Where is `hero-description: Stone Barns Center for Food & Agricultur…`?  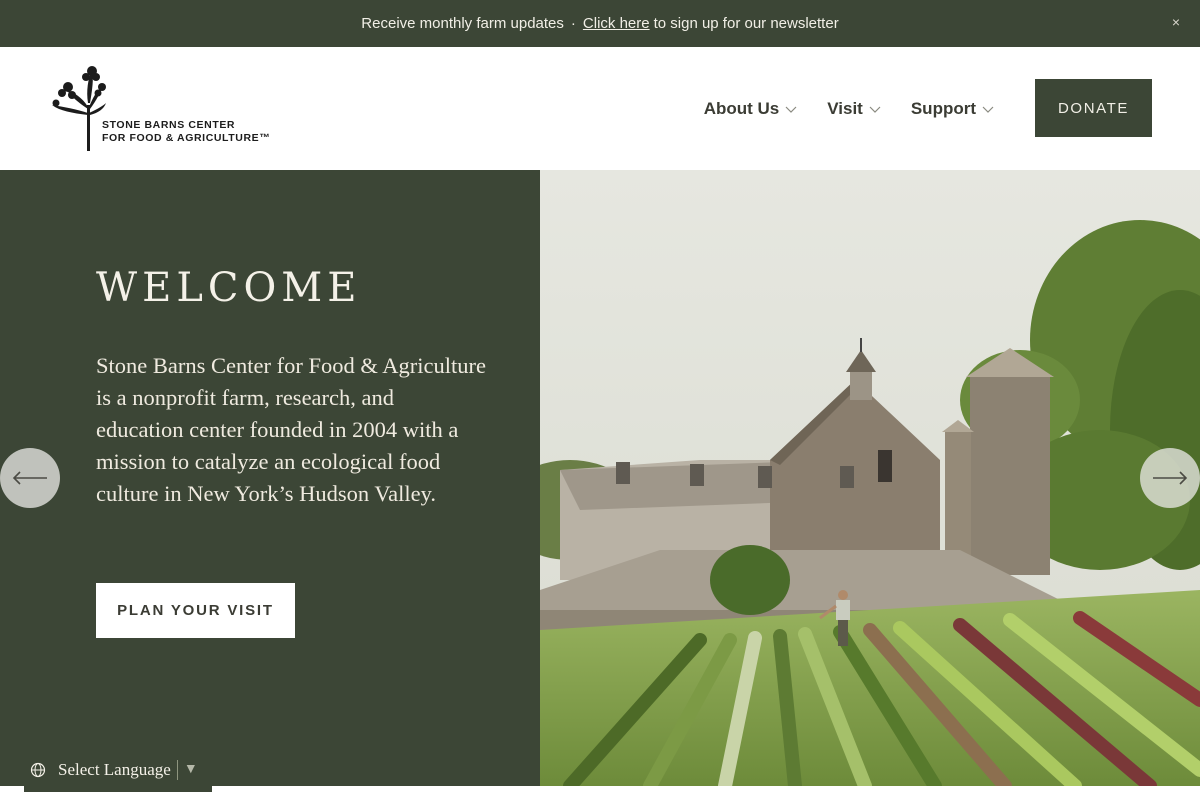
hero-description: Stone Barns Center for Food & Agricultur… is located at coordinates (291, 429).